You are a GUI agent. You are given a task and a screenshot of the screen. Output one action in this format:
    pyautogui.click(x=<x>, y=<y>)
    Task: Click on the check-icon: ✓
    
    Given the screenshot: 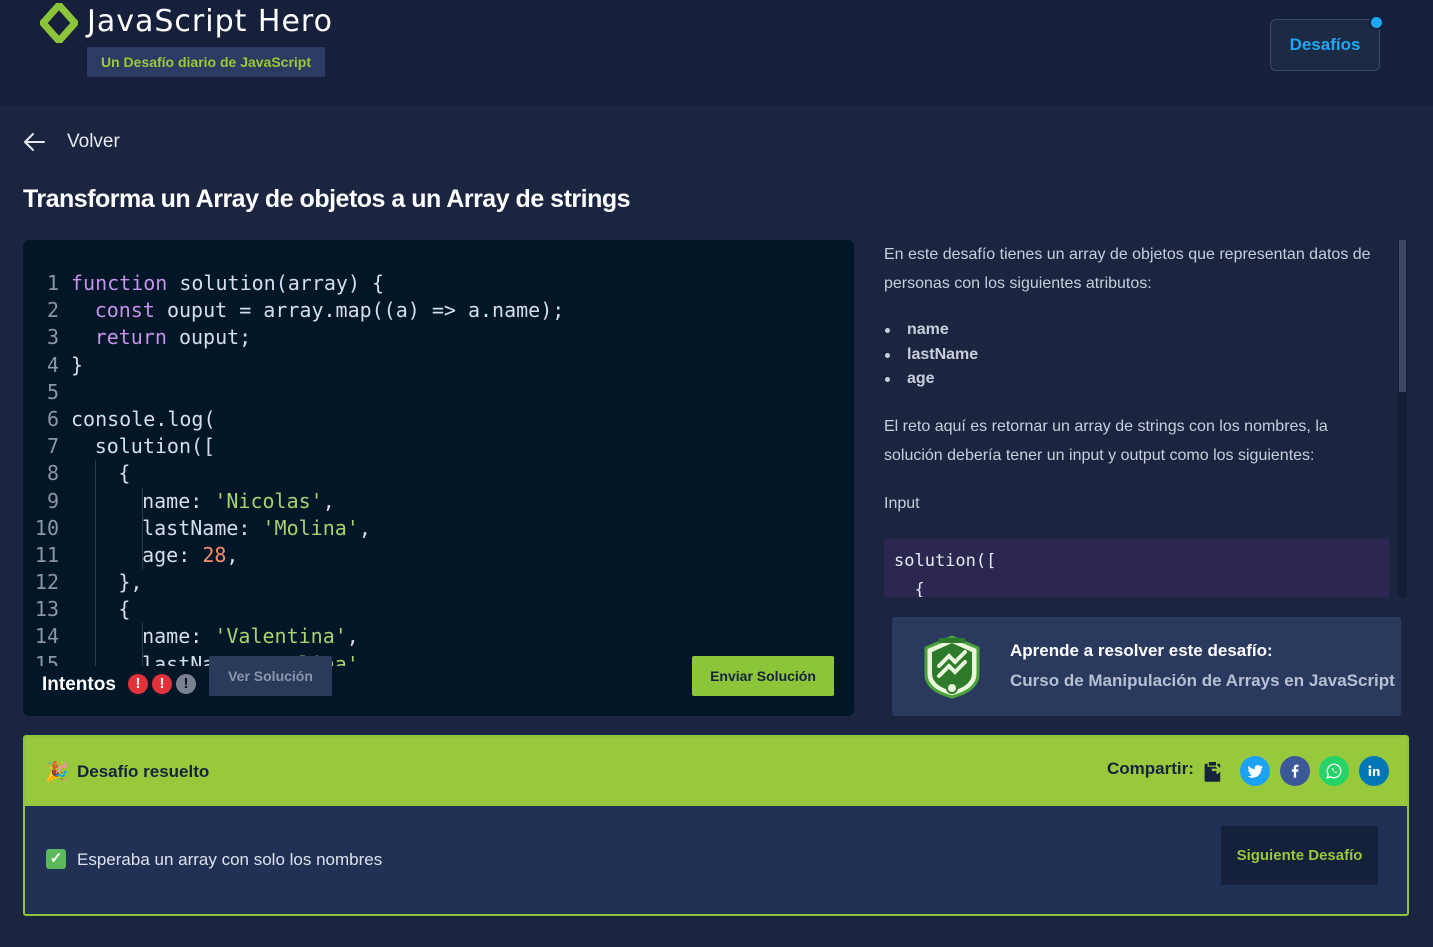 What is the action you would take?
    pyautogui.click(x=56, y=859)
    